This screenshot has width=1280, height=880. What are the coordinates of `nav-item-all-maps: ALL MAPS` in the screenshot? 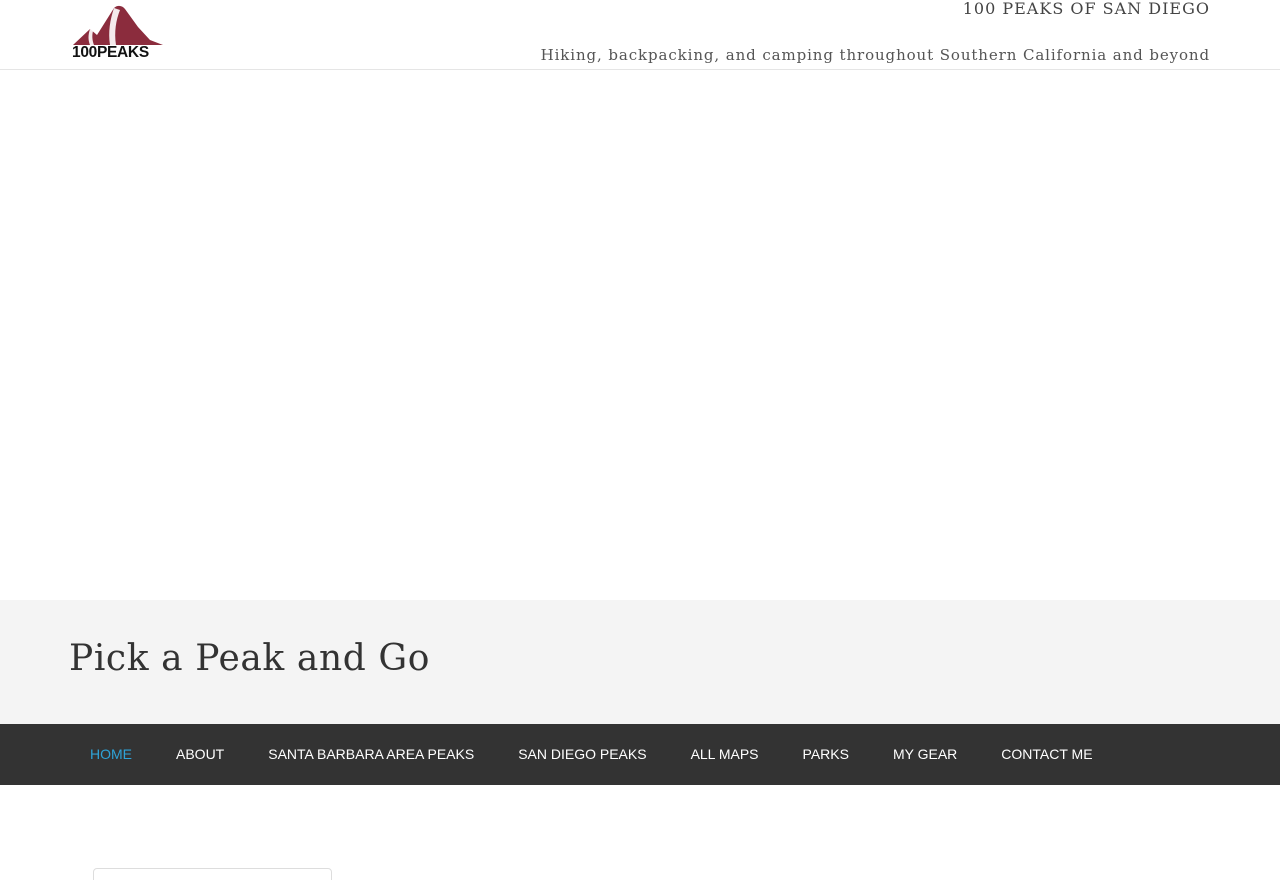 It's located at (725, 754).